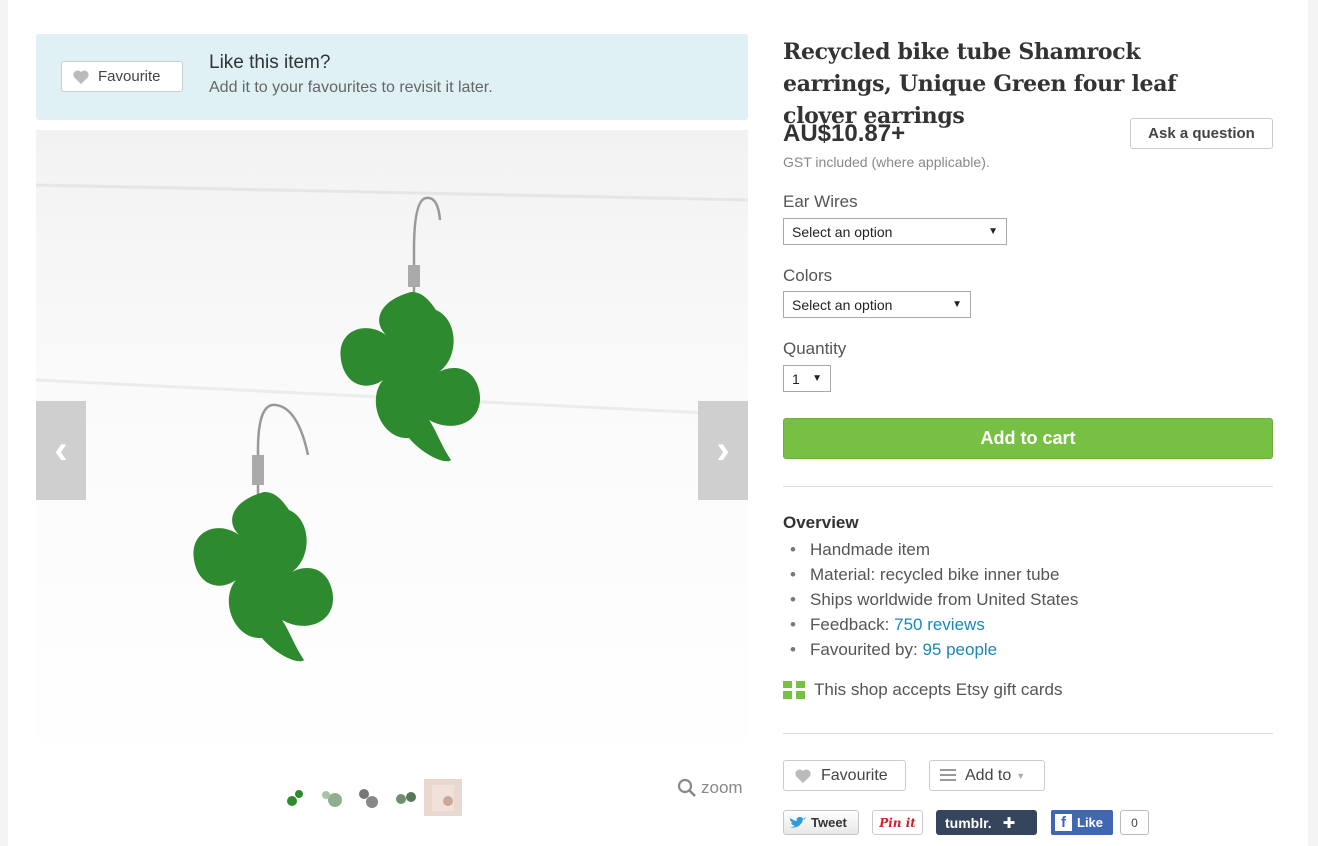 The image size is (1318, 846). What do you see at coordinates (821, 522) in the screenshot?
I see `overview-title: Overview` at bounding box center [821, 522].